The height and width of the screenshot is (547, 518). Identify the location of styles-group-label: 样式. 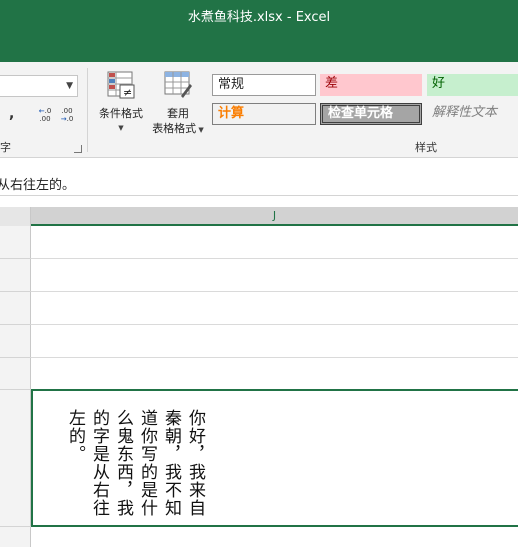
(426, 147).